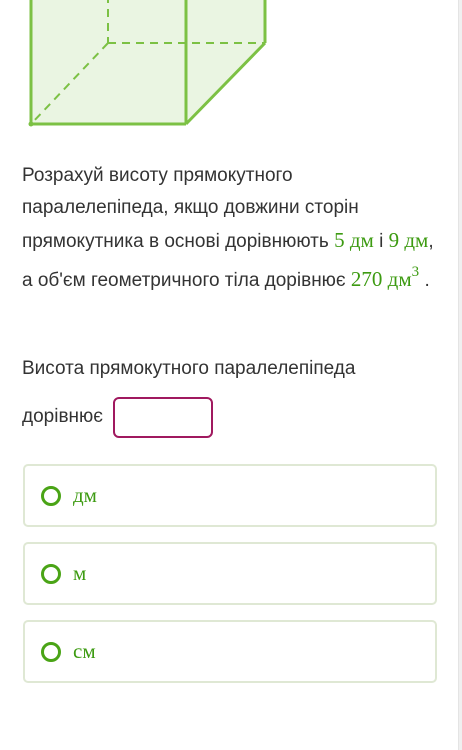 Image resolution: width=462 pixels, height=750 pixels. What do you see at coordinates (381, 279) in the screenshot?
I see `volume-number: 270 дм` at bounding box center [381, 279].